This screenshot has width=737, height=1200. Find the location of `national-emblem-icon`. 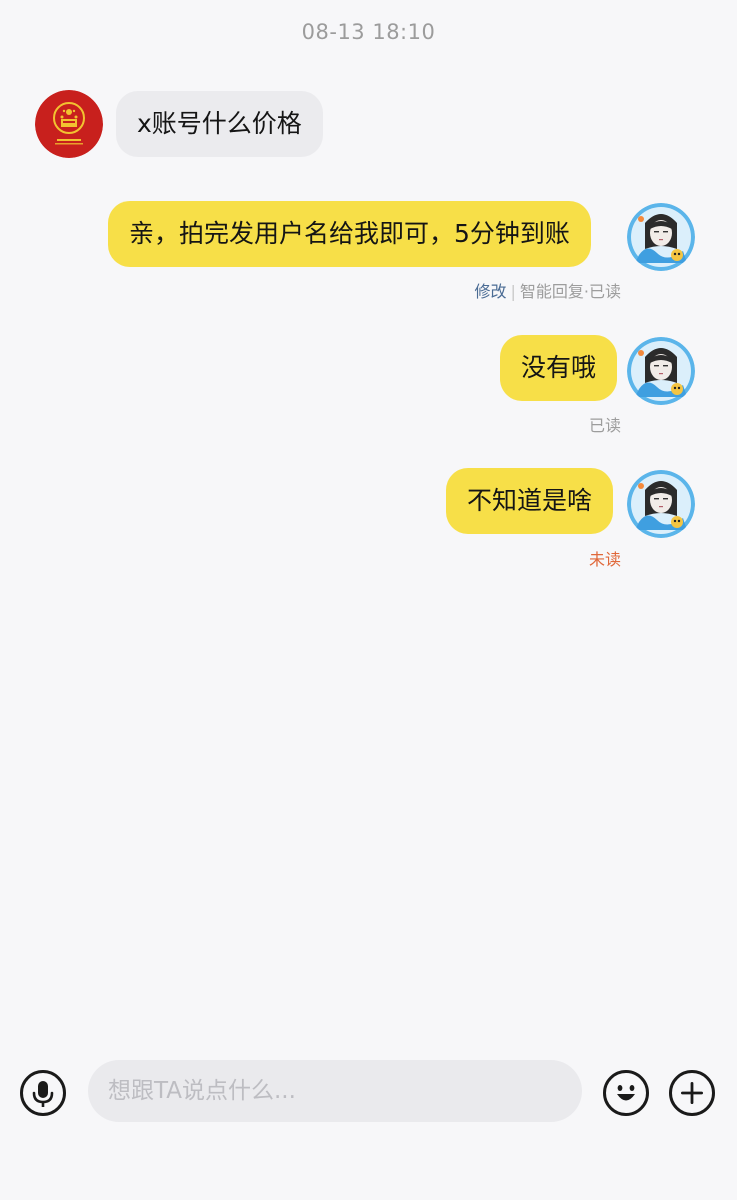

national-emblem-icon is located at coordinates (69, 124).